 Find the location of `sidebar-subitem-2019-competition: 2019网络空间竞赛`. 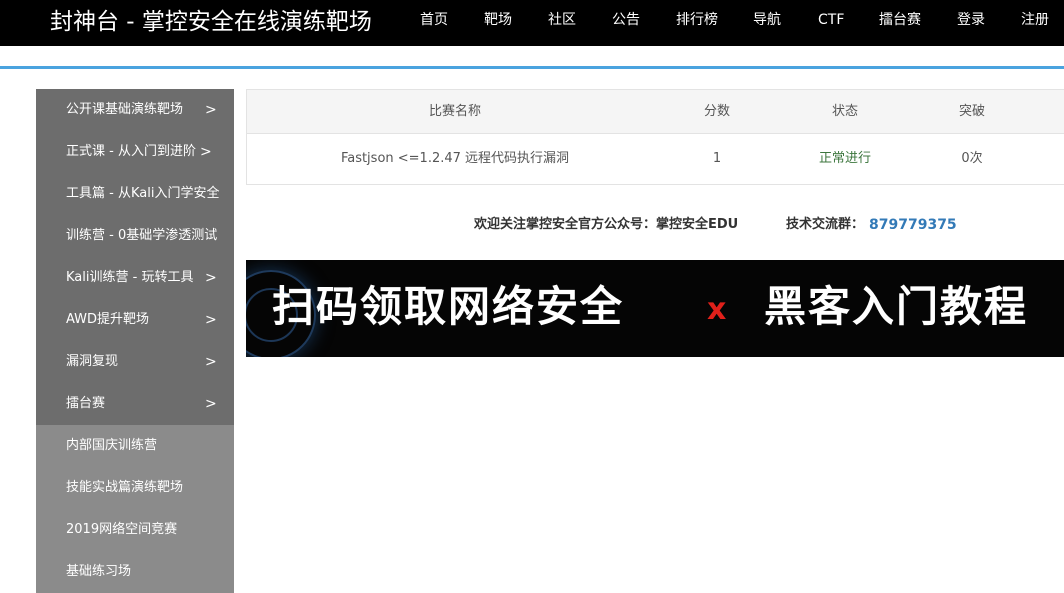

sidebar-subitem-2019-competition: 2019网络空间竞赛 is located at coordinates (135, 530).